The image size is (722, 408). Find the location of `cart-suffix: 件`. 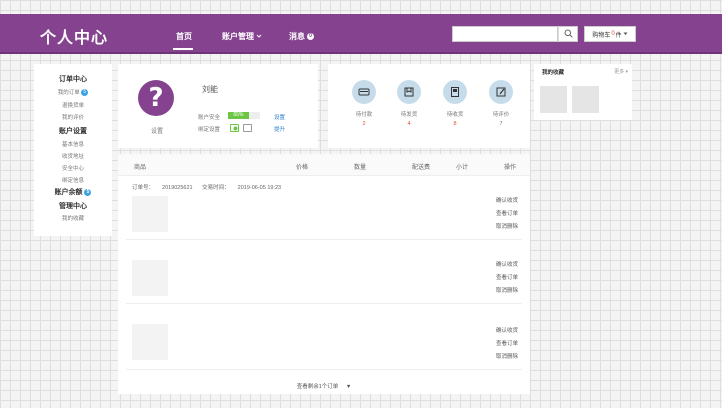

cart-suffix: 件 is located at coordinates (618, 35).